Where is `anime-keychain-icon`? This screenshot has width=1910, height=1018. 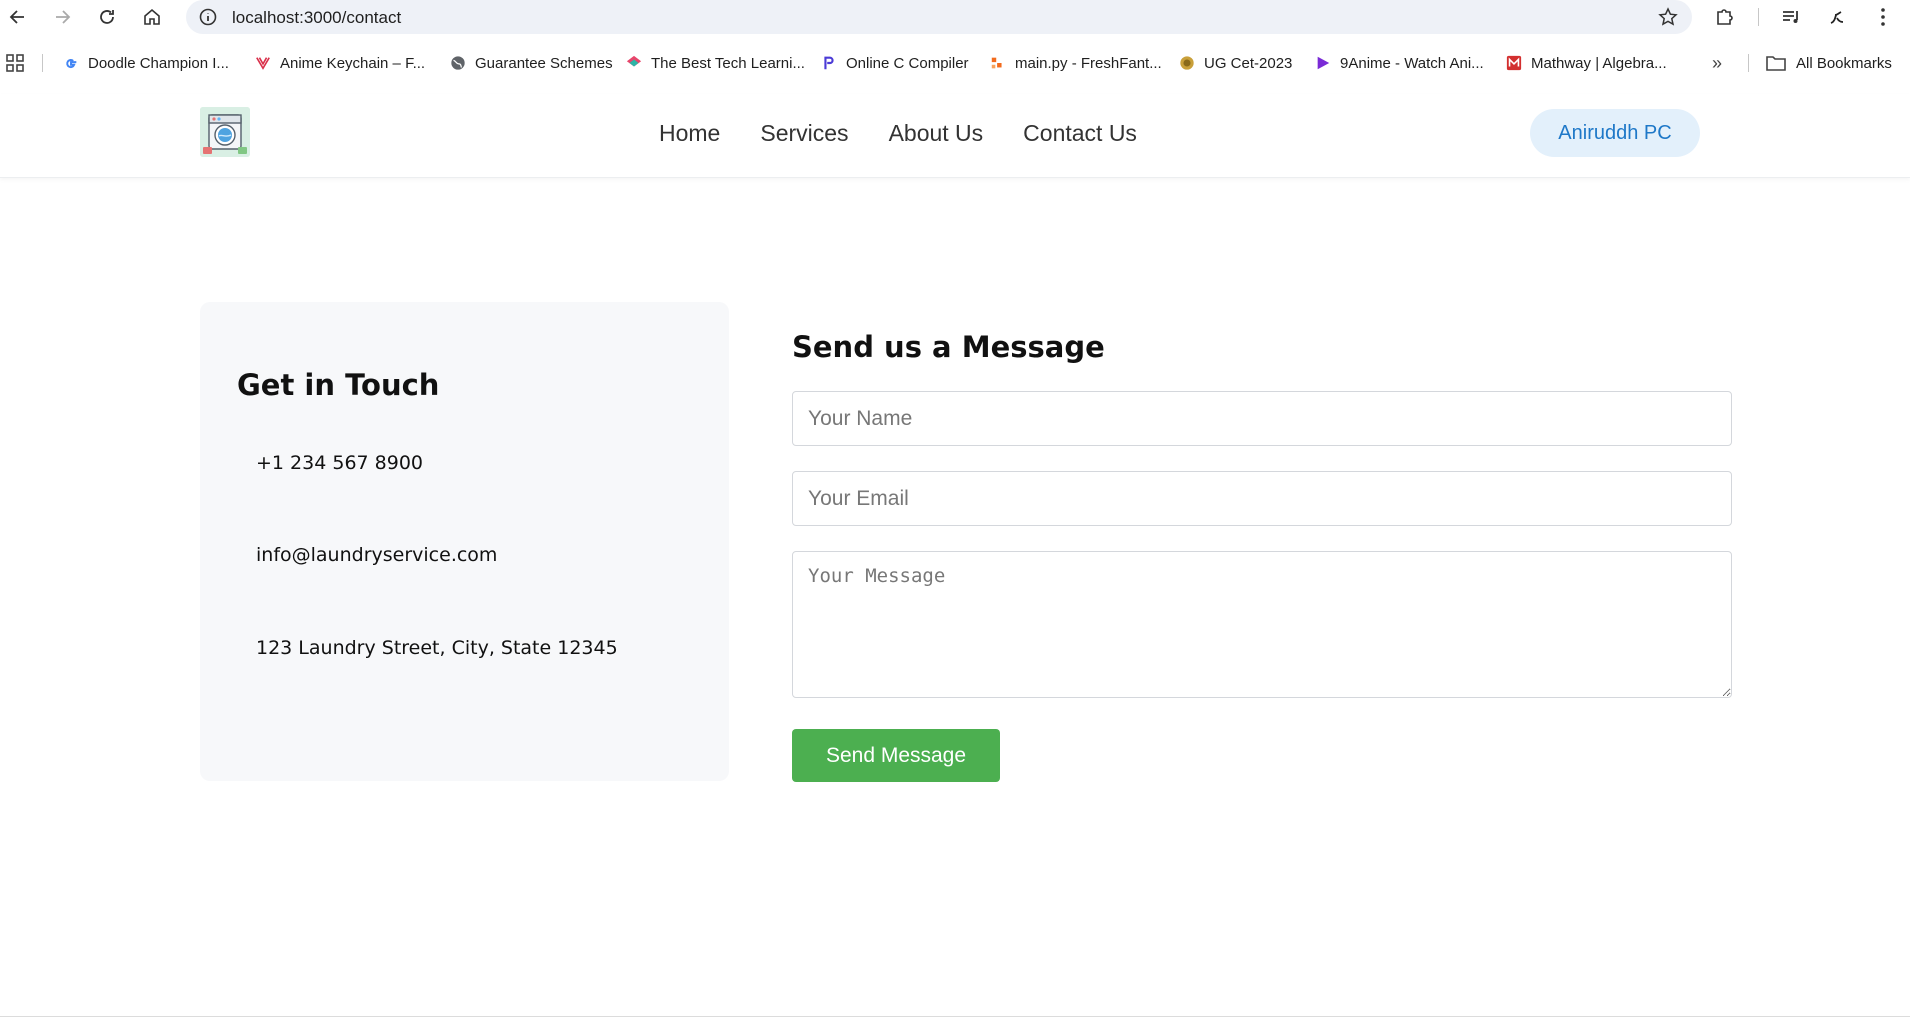
anime-keychain-icon is located at coordinates (263, 63).